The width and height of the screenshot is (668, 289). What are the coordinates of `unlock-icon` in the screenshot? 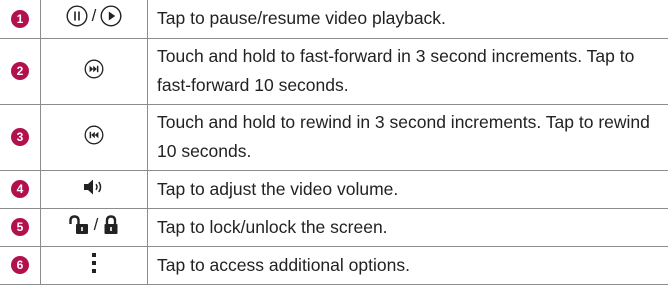 It's located at (78, 224).